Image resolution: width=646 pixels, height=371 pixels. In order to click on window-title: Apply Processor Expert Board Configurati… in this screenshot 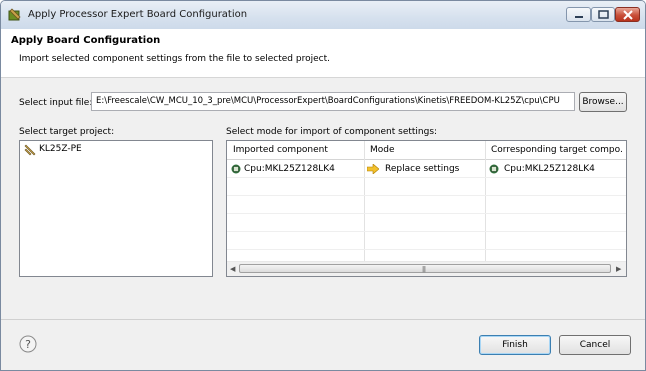, I will do `click(138, 14)`.